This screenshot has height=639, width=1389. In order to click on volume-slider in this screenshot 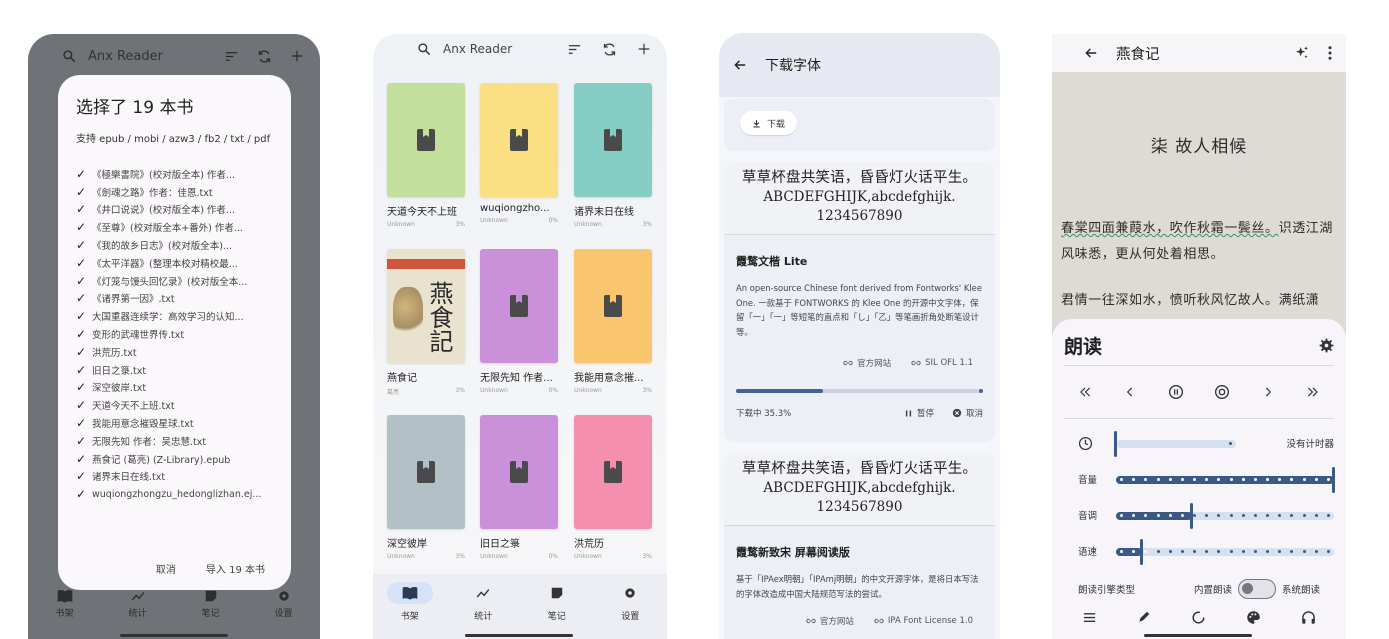, I will do `click(1225, 480)`.